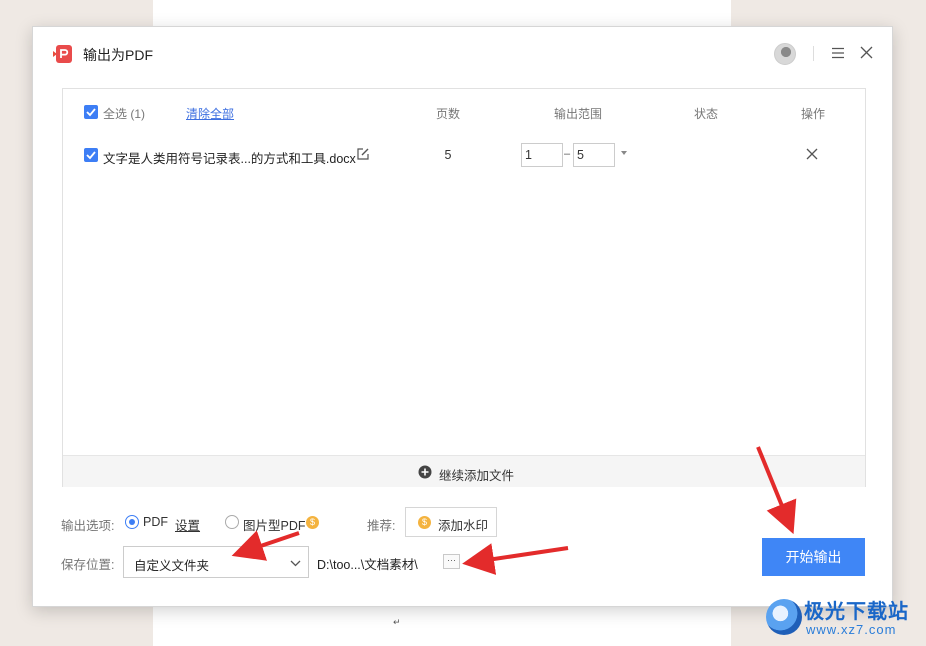 The height and width of the screenshot is (646, 926). What do you see at coordinates (477, 476) in the screenshot?
I see `add-more-files-label: 继续添加文件` at bounding box center [477, 476].